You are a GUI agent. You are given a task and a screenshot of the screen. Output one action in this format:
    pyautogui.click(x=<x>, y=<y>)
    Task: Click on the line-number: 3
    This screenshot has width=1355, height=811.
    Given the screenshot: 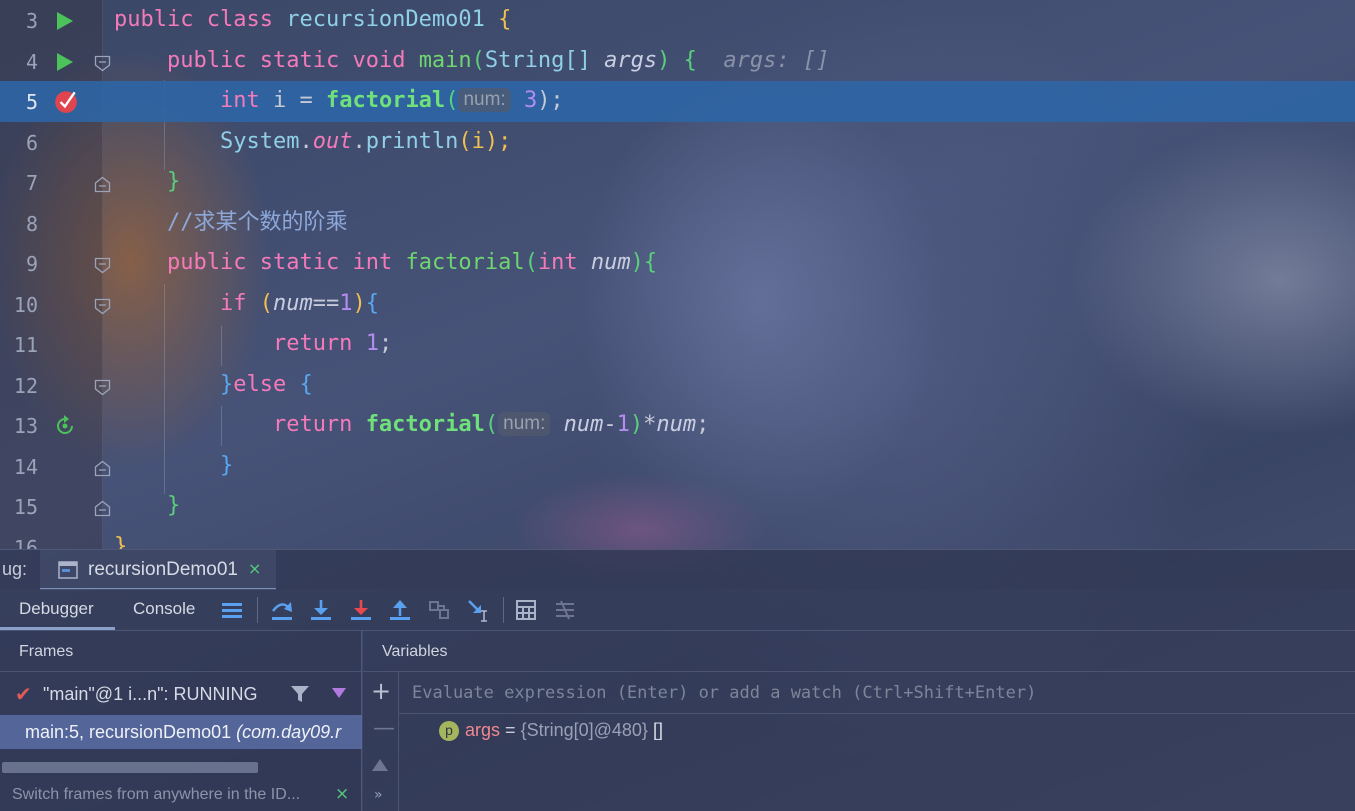 What is the action you would take?
    pyautogui.click(x=31, y=21)
    